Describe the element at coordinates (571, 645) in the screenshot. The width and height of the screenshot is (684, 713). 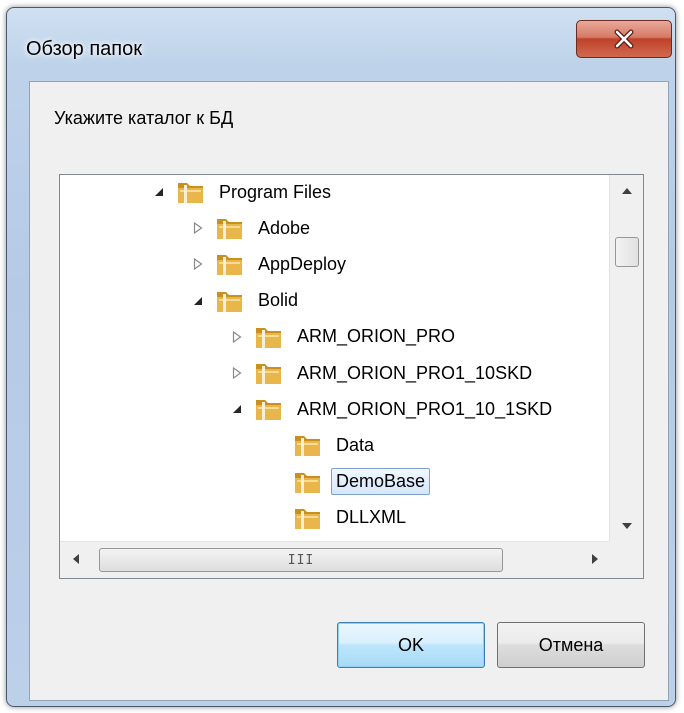
I see `cancel-button: Отмена` at that location.